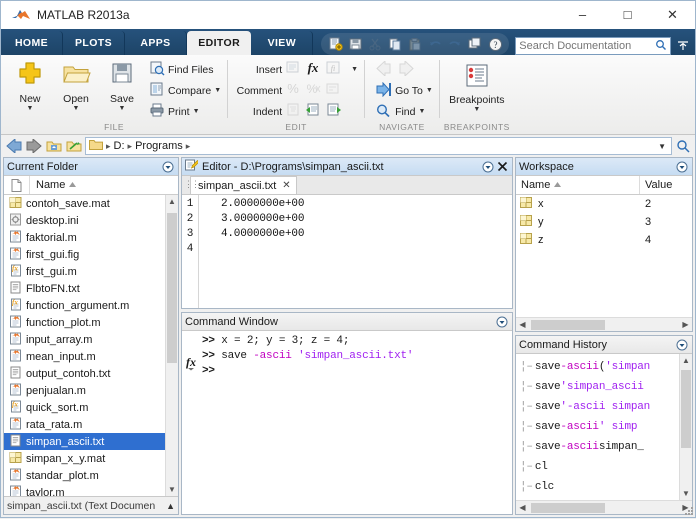 This screenshot has height=519, width=696. What do you see at coordinates (402, 111) in the screenshot?
I see `find-button: Find ▼` at bounding box center [402, 111].